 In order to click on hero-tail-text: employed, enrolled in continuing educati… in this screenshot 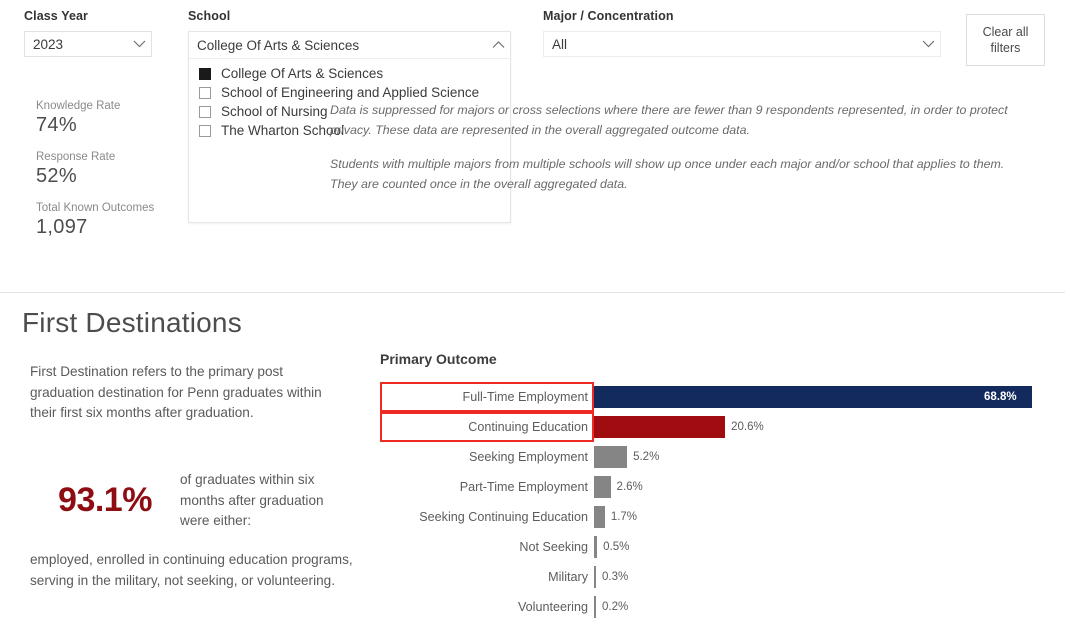, I will do `click(191, 570)`.